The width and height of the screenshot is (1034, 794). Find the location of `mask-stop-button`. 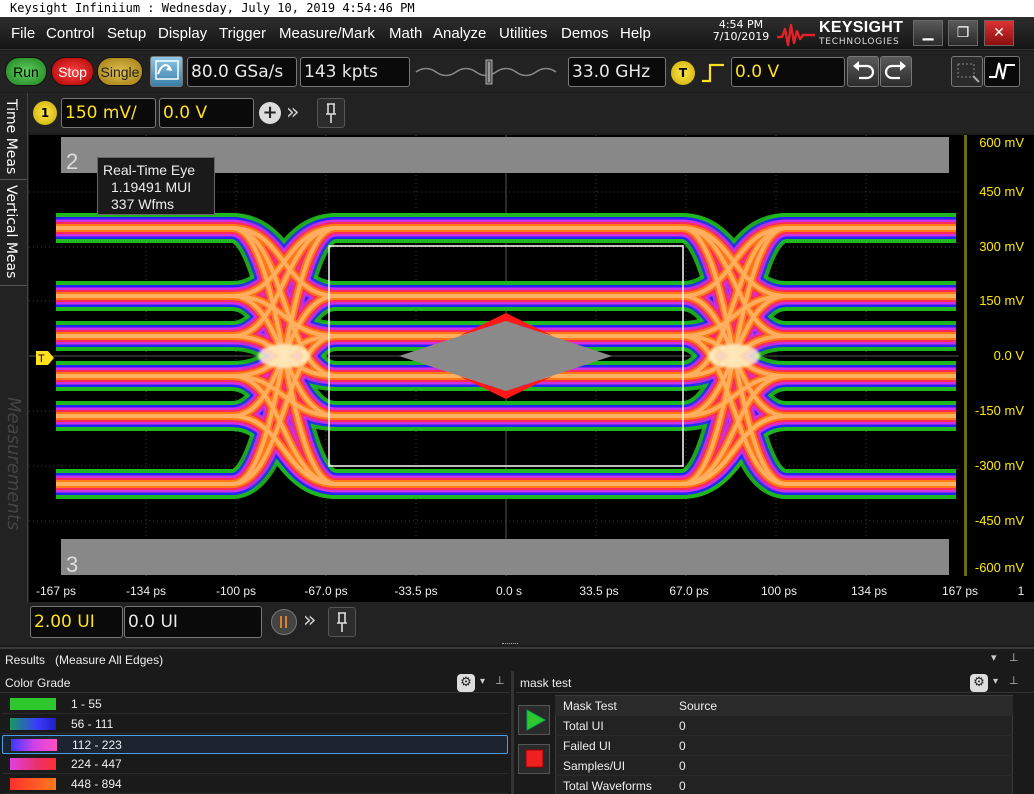

mask-stop-button is located at coordinates (534, 759).